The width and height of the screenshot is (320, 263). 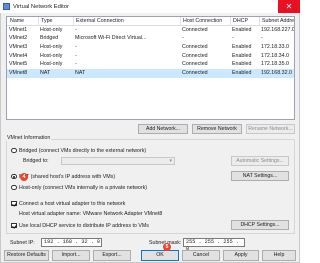 What do you see at coordinates (14, 187) in the screenshot?
I see `hostonly-radio` at bounding box center [14, 187].